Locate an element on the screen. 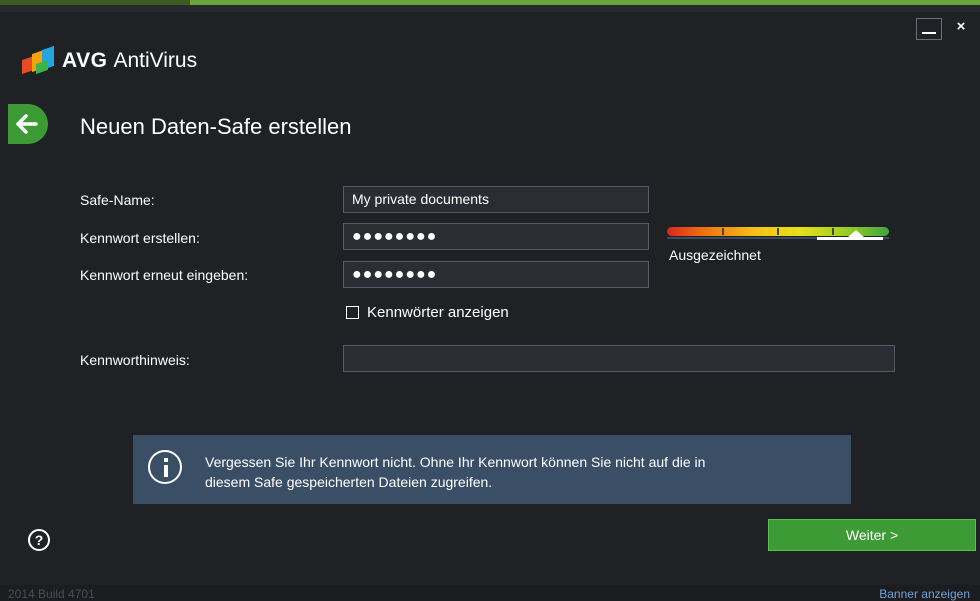  password-repeat-label: Kennwort erneut eingeben: is located at coordinates (164, 275).